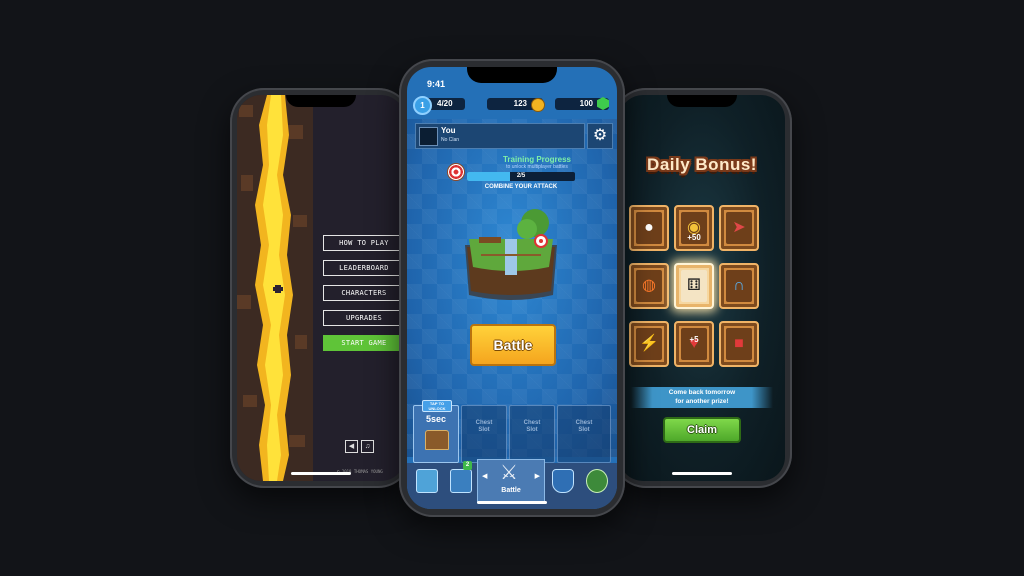  I want to click on gold-coin-icon, so click(538, 105).